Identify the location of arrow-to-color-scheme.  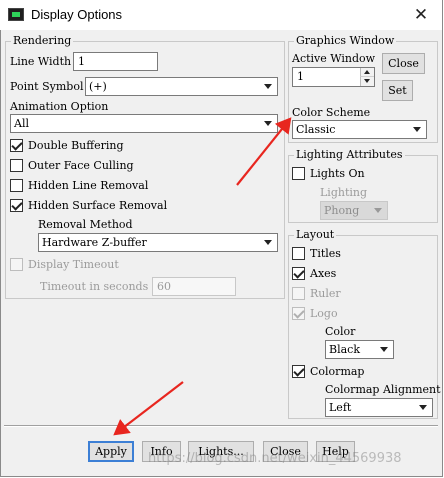
(264, 151).